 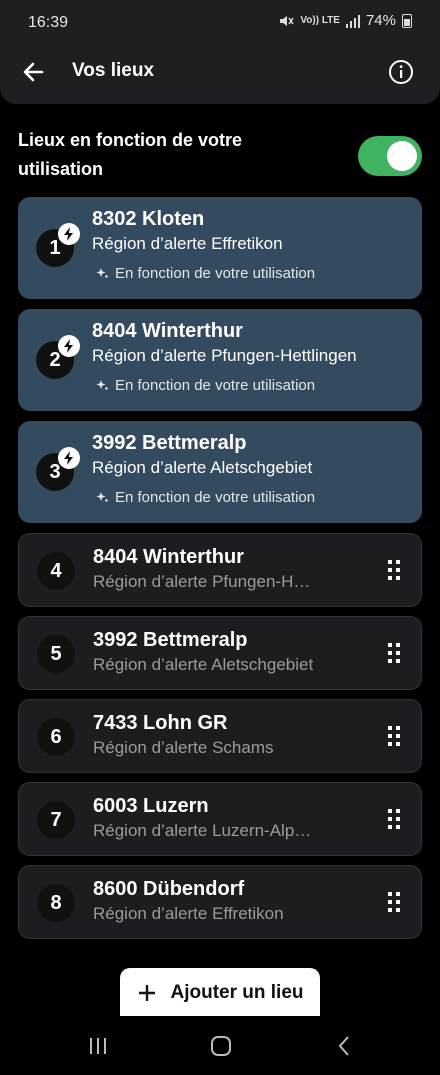 I want to click on status-bar: 16:39 Vo)) LTE 74%, so click(x=220, y=22).